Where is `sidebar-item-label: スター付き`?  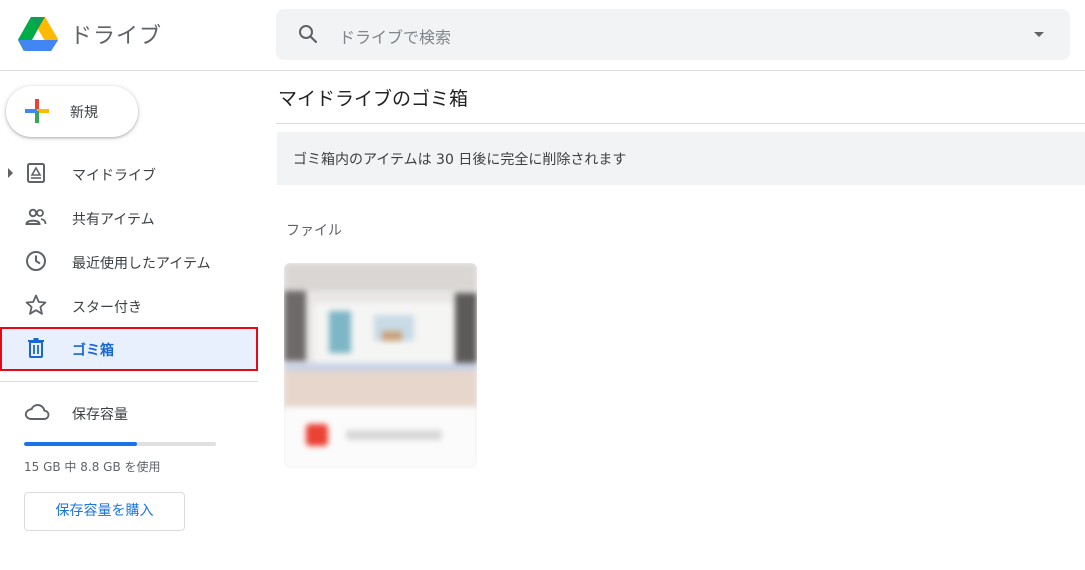 sidebar-item-label: スター付き is located at coordinates (107, 308).